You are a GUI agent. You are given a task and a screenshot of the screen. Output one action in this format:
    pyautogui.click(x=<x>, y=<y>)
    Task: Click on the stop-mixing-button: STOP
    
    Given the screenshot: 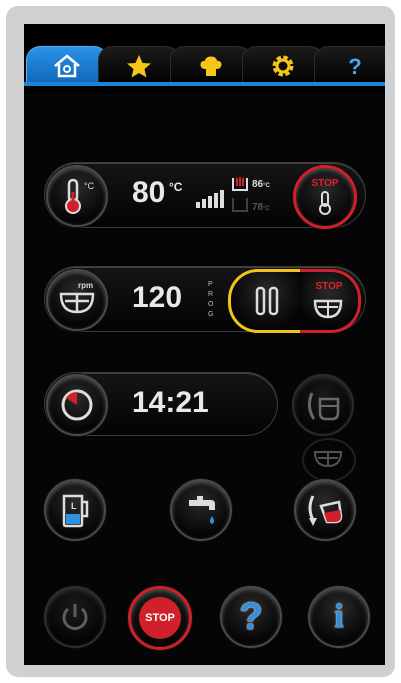 What is the action you would take?
    pyautogui.click(x=330, y=301)
    